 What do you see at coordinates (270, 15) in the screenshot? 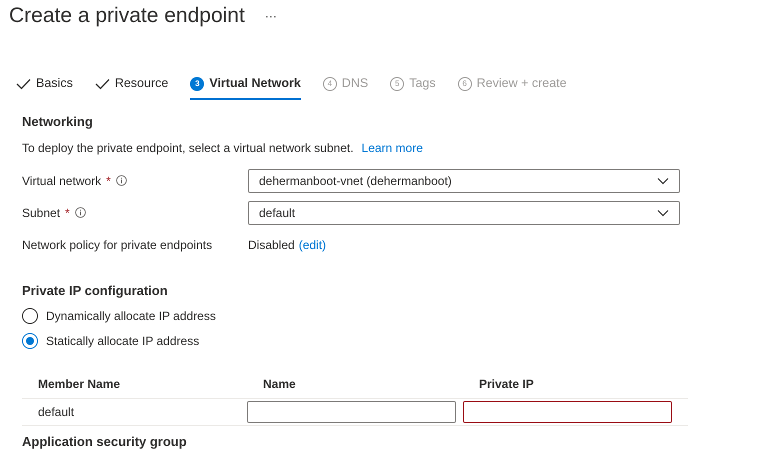
I see `more-button: ···` at bounding box center [270, 15].